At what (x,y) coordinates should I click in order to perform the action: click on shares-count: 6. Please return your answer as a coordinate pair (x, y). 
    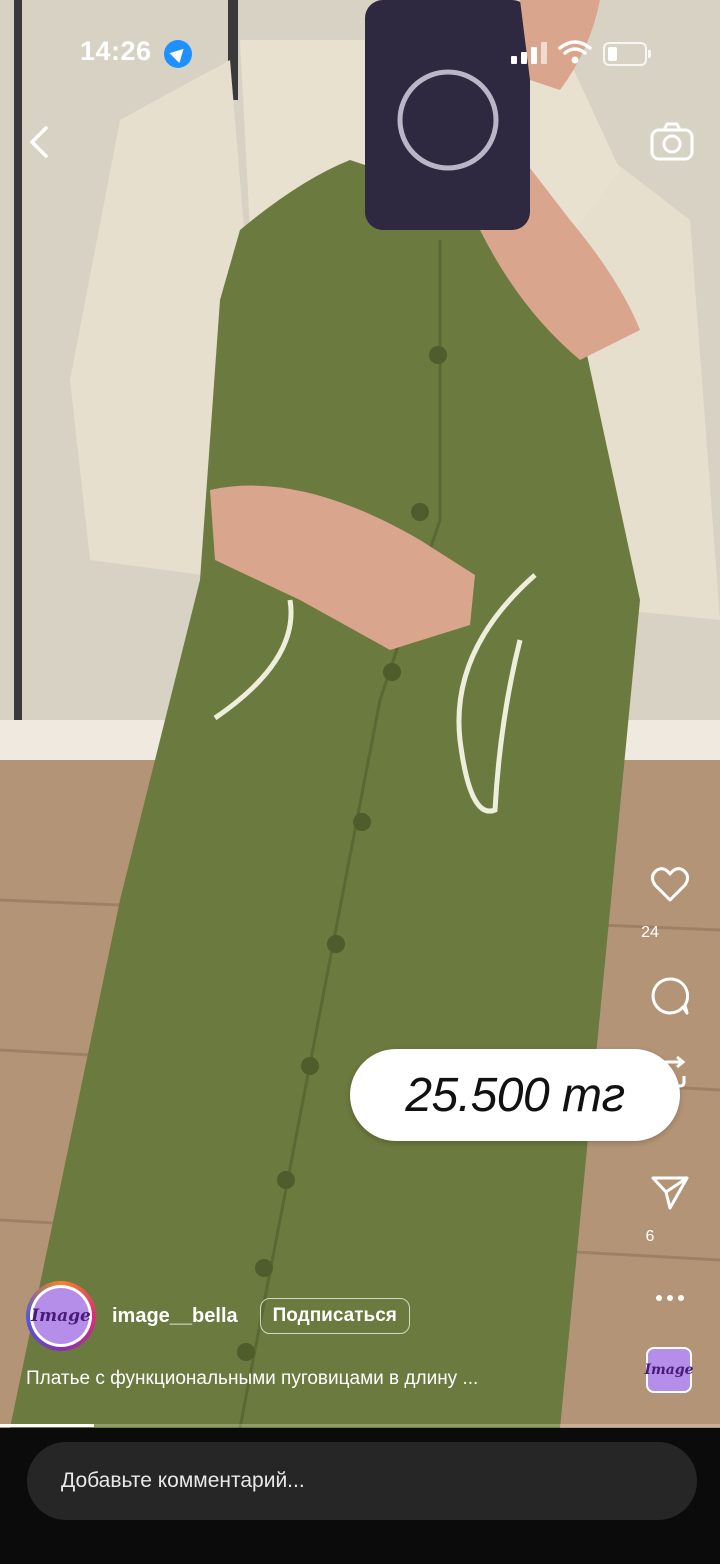
    Looking at the image, I should click on (650, 1236).